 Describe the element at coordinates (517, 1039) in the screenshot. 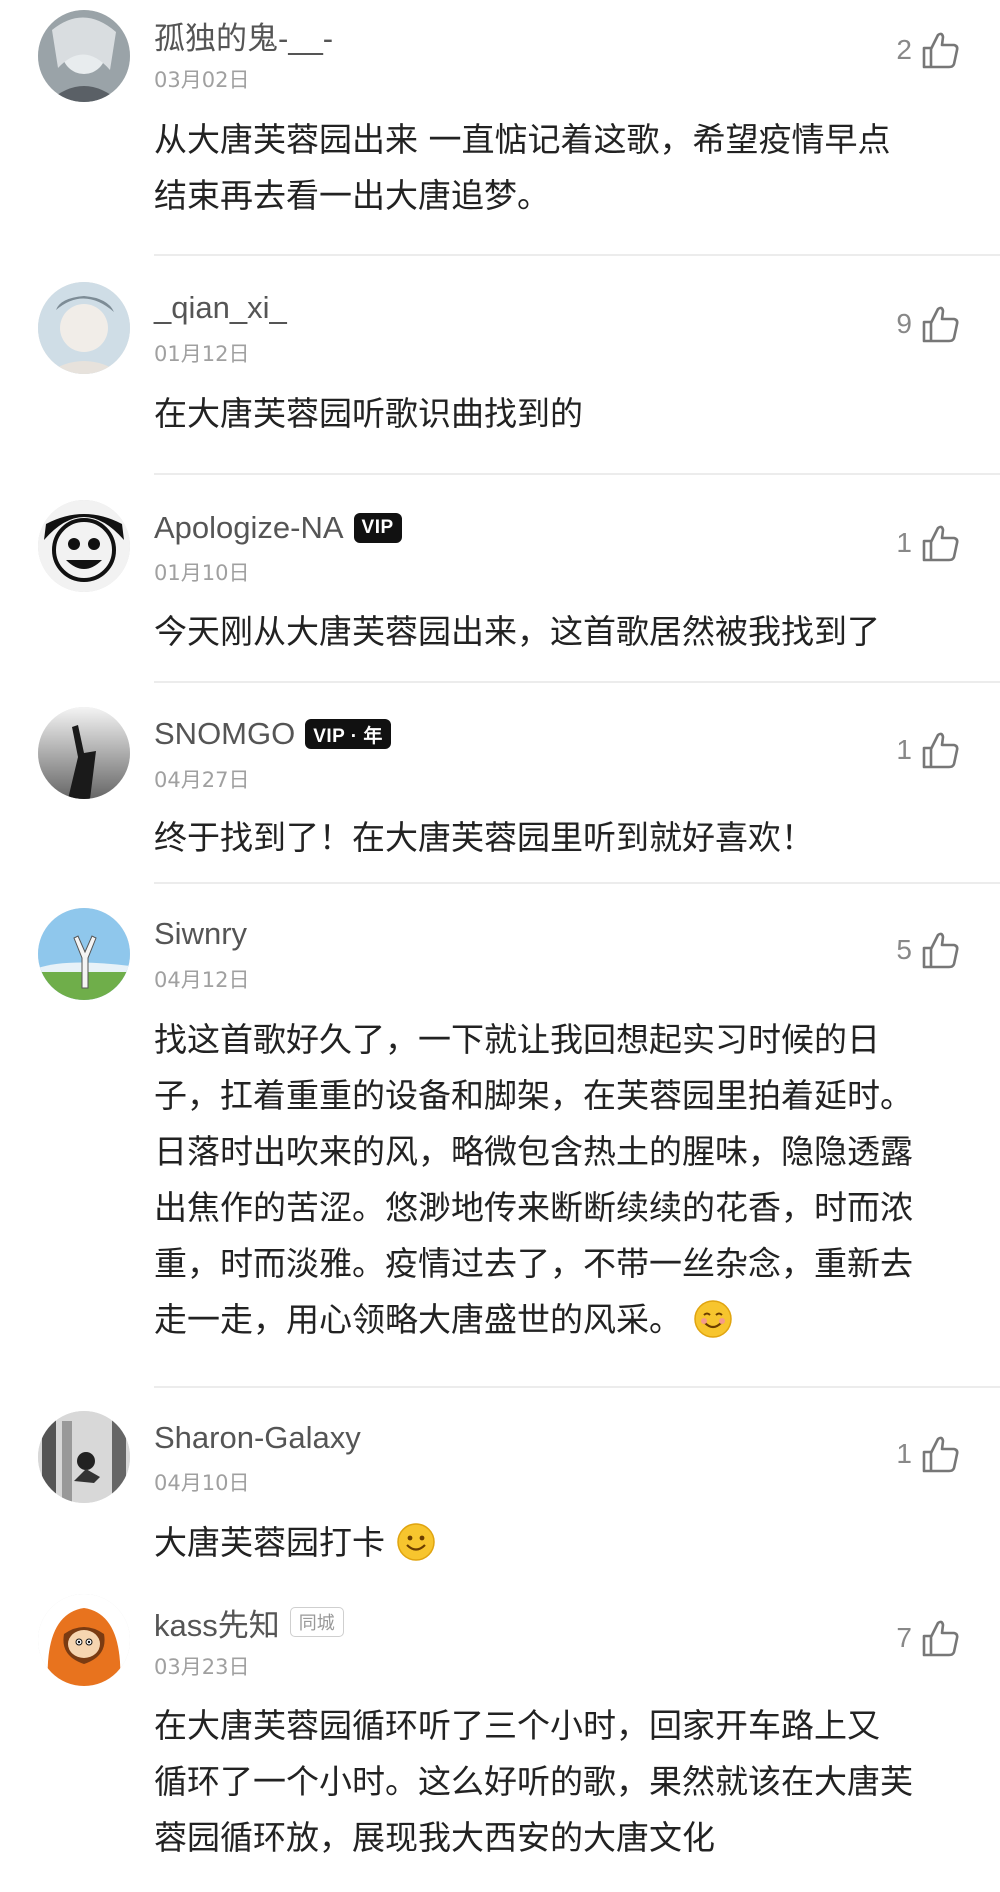

I see `comment-line: 找这首歌好久了，一下就让我回想起实习时候的日` at that location.